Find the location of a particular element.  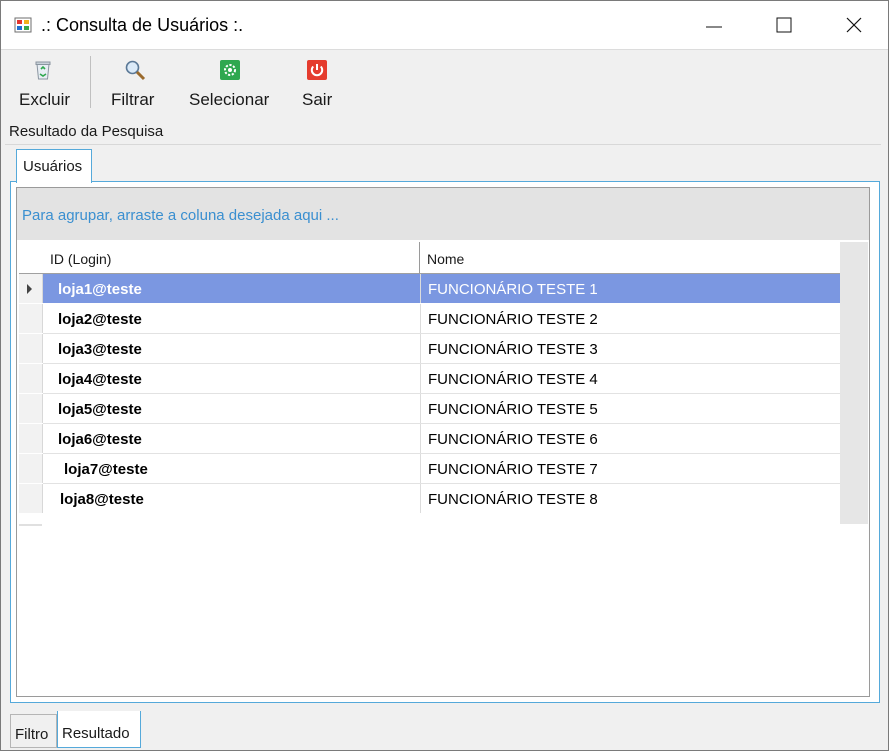

filtrar-label: Filtrar is located at coordinates (133, 99).